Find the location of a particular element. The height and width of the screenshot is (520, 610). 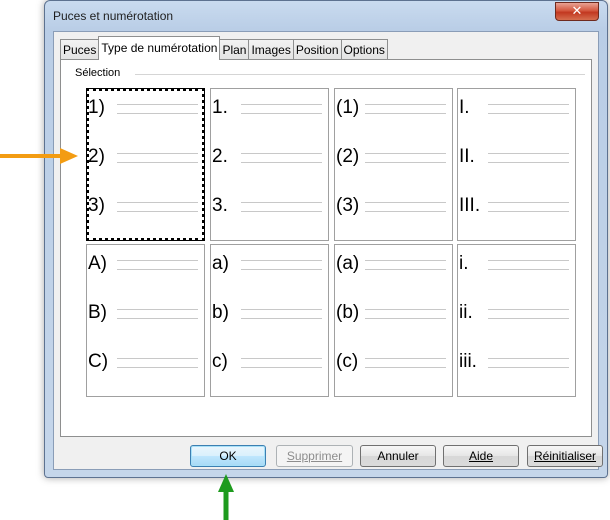

annuler-button: Annuler is located at coordinates (398, 456).